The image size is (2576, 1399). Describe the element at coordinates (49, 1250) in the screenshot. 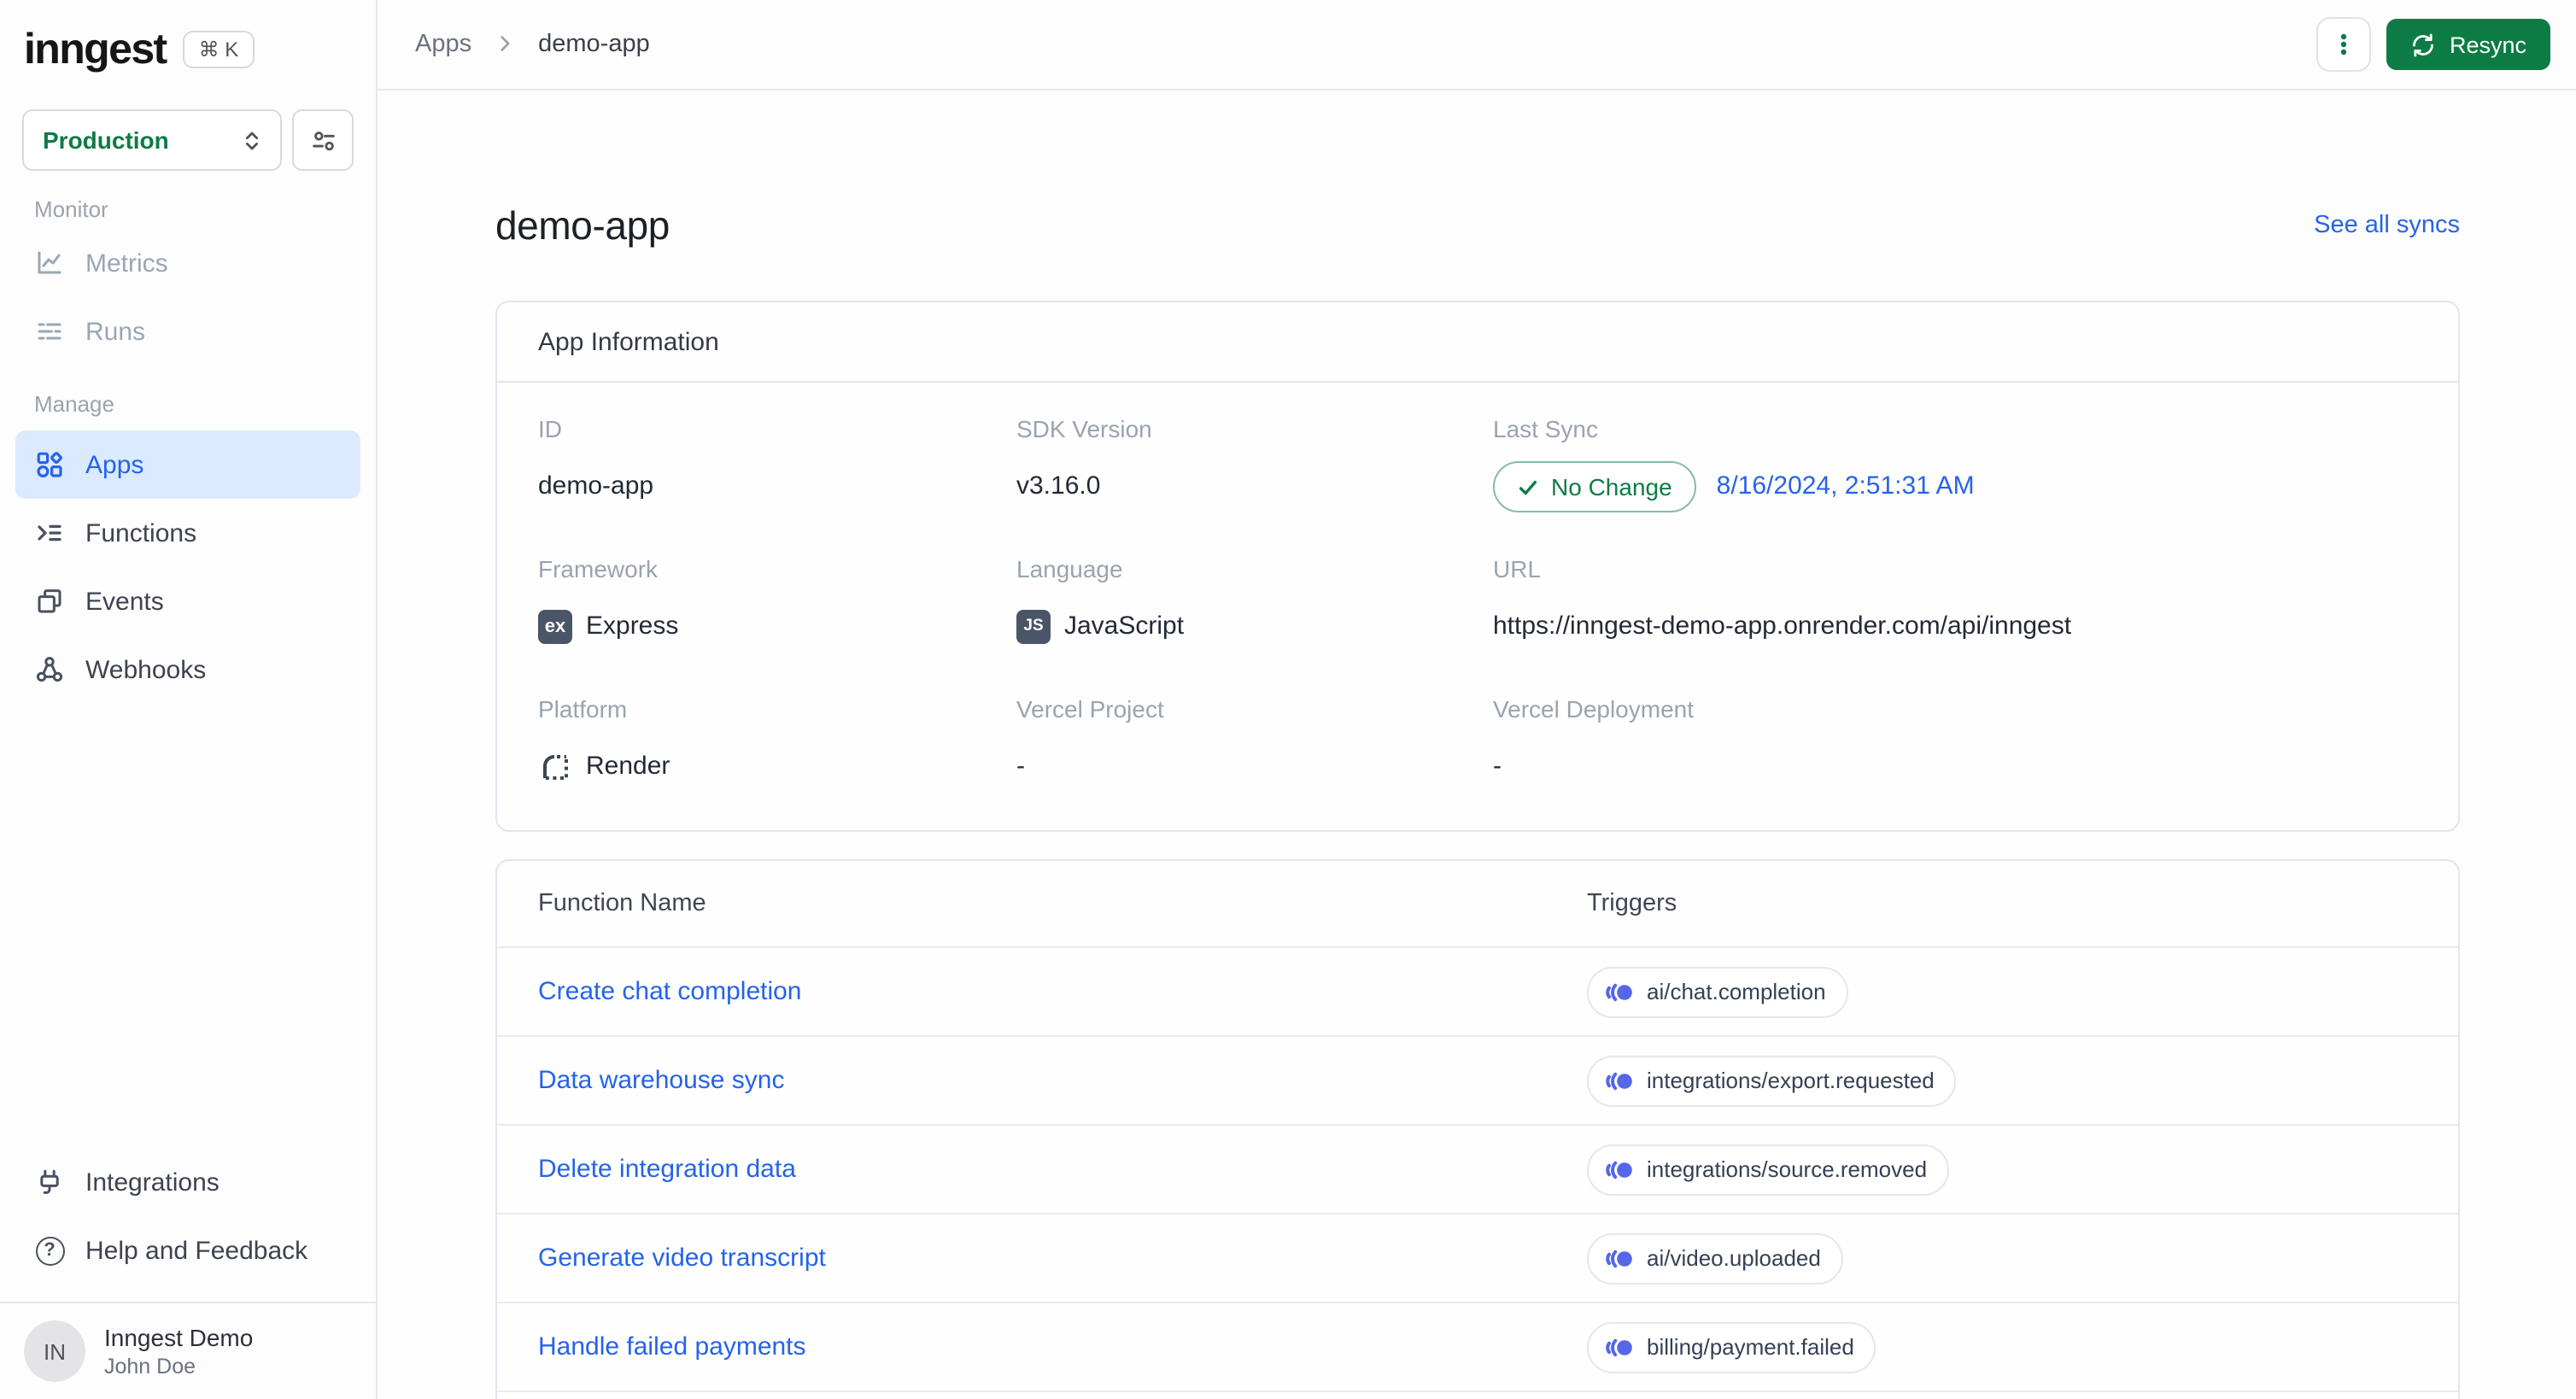

I see `help-question-icon: ?` at that location.